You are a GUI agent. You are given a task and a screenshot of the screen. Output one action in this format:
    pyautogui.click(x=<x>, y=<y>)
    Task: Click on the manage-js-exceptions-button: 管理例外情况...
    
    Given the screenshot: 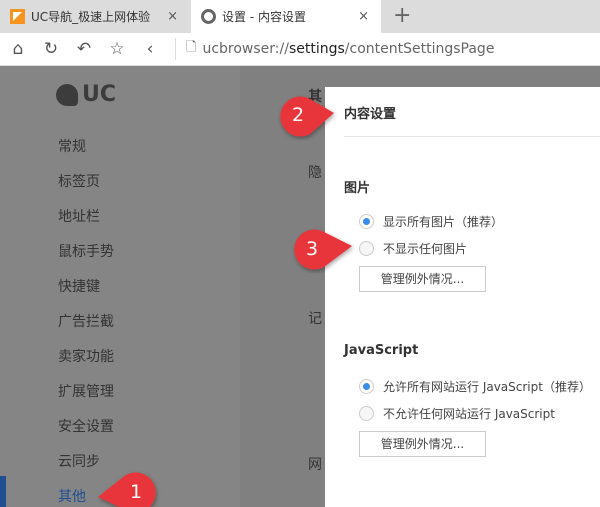 What is the action you would take?
    pyautogui.click(x=422, y=444)
    